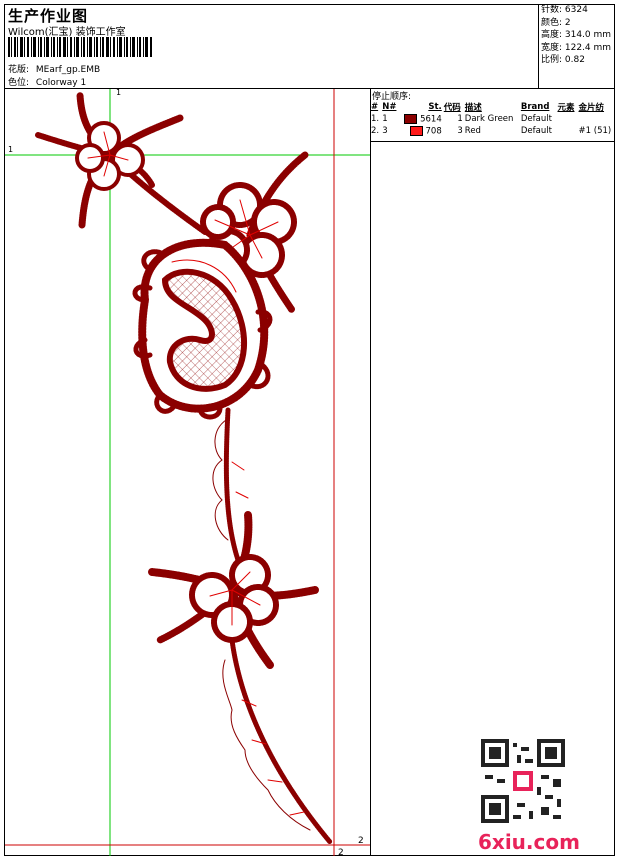  What do you see at coordinates (375, 107) in the screenshot?
I see `col-index: #` at bounding box center [375, 107].